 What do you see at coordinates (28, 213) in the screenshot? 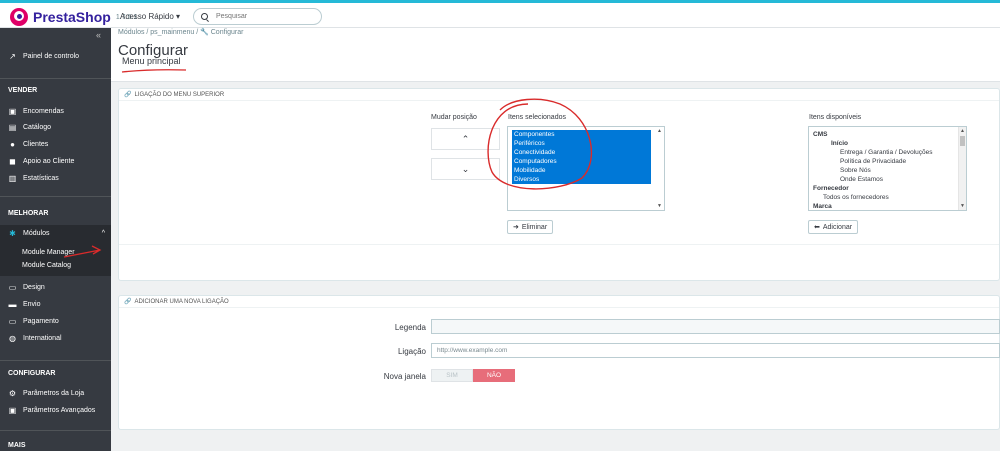
I see `section-improve: MELHORAR` at bounding box center [28, 213].